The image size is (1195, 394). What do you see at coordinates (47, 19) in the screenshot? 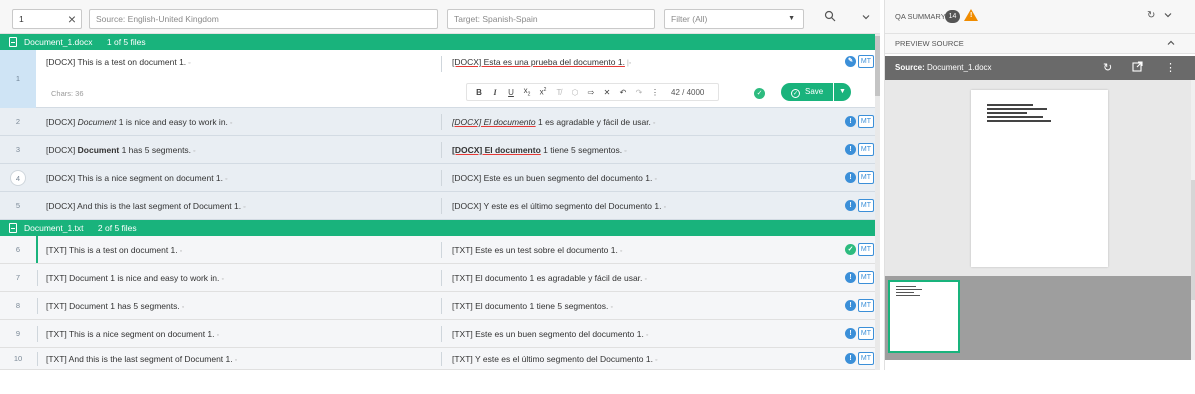
I see `segment-number-input: 1 ×` at bounding box center [47, 19].